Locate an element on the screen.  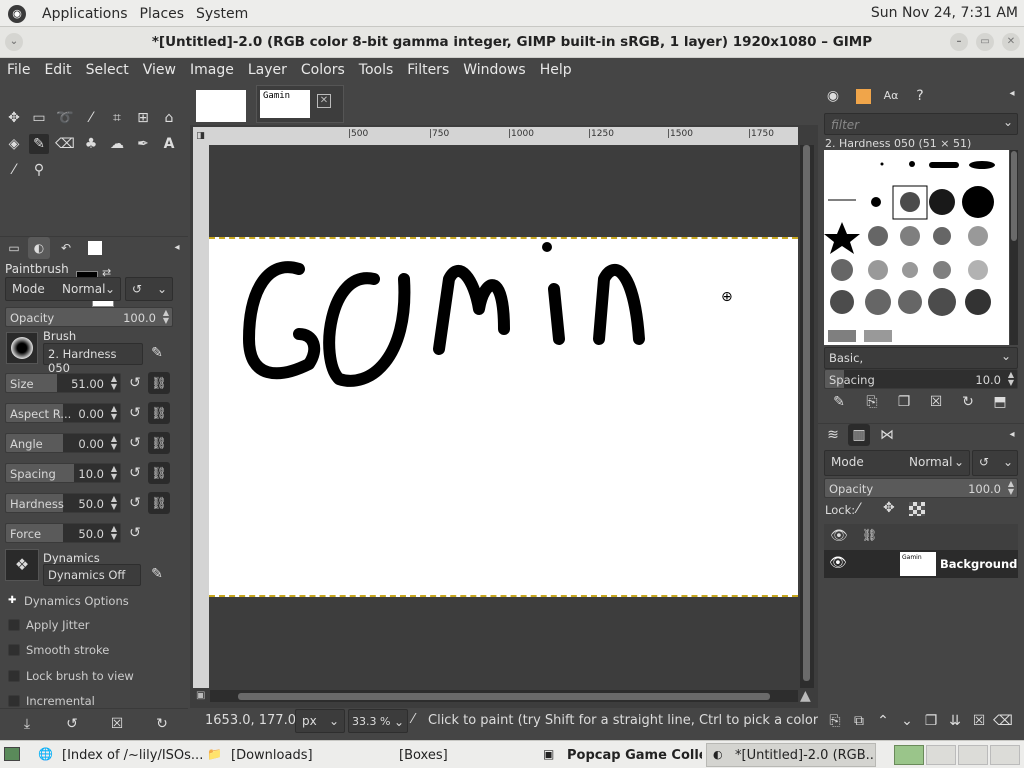
reset-options-icon: ↻ is located at coordinates (162, 724).